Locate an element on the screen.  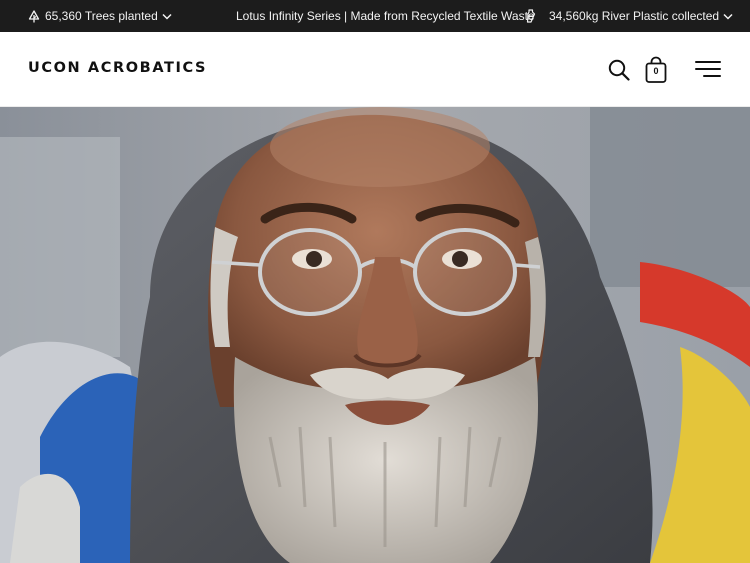
search-button is located at coordinates (619, 70).